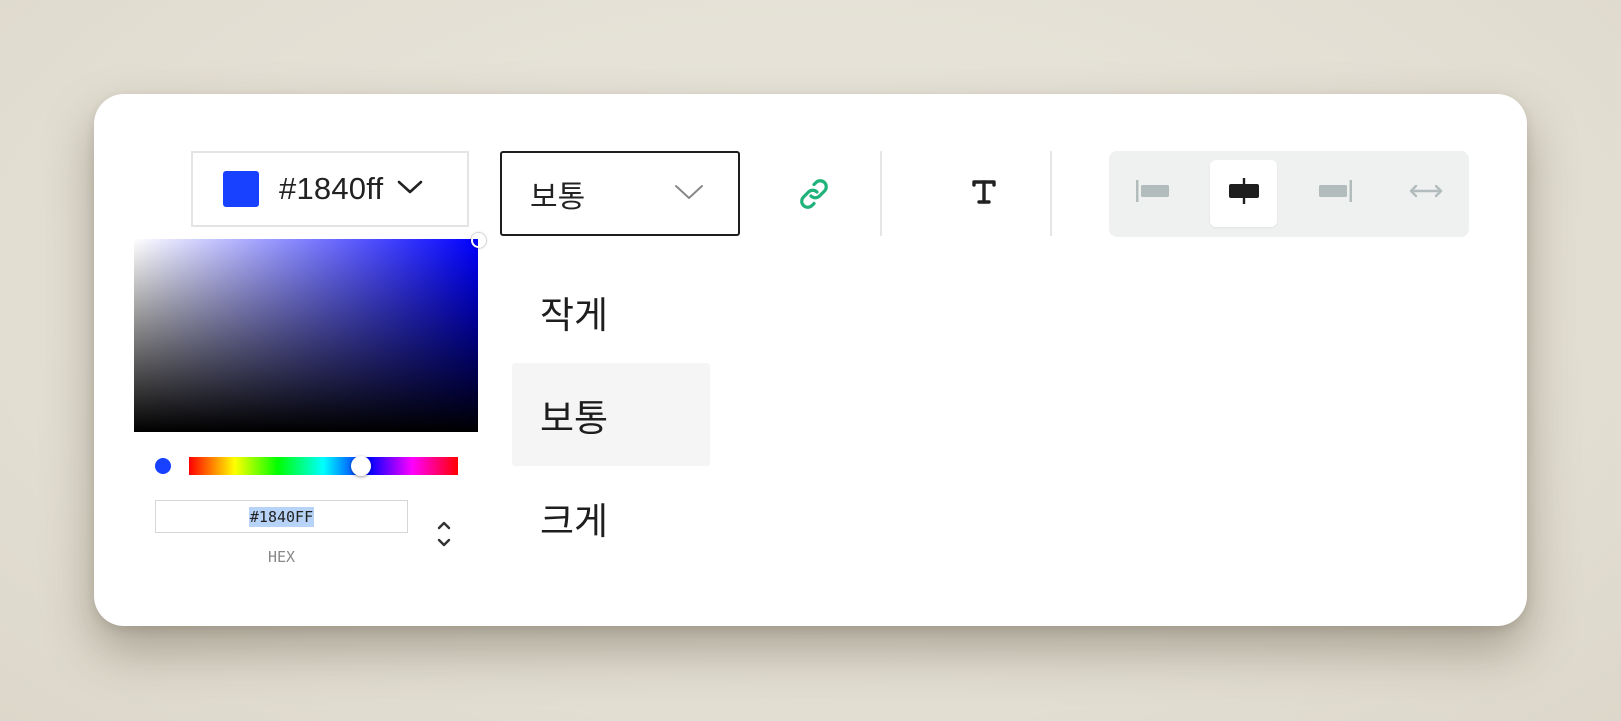 Image resolution: width=1621 pixels, height=721 pixels. I want to click on size-option-medium: 보통, so click(611, 414).